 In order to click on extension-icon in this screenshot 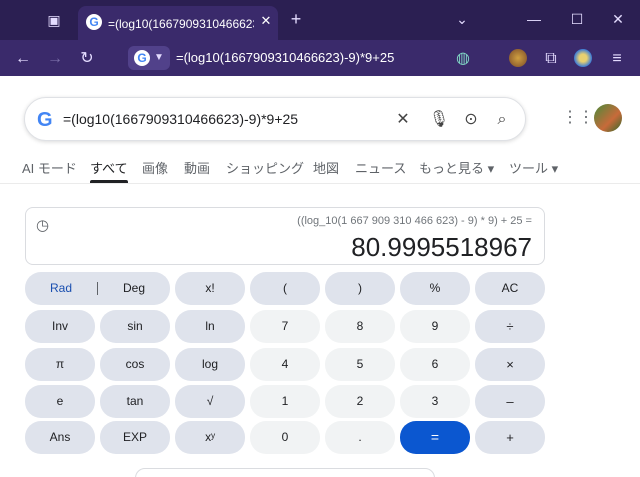, I will do `click(583, 58)`.